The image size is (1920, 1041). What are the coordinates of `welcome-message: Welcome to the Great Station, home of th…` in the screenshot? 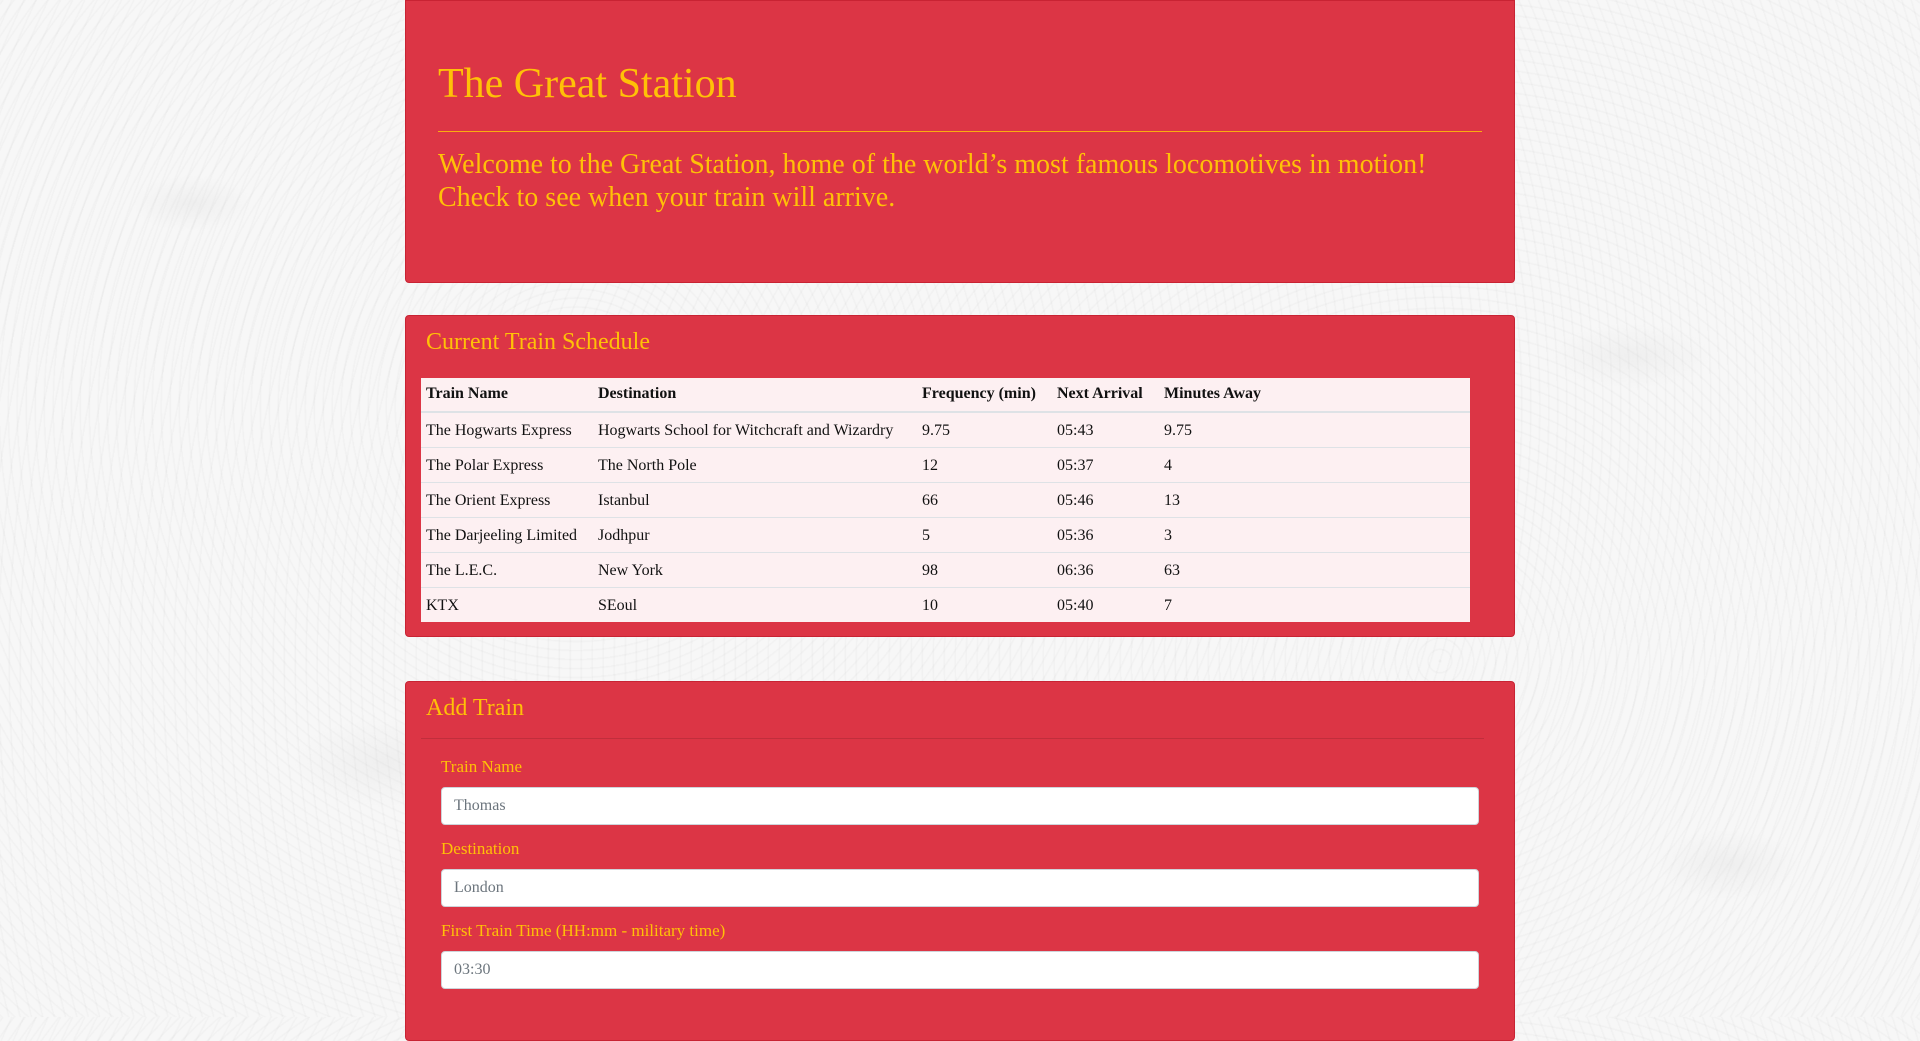 It's located at (932, 181).